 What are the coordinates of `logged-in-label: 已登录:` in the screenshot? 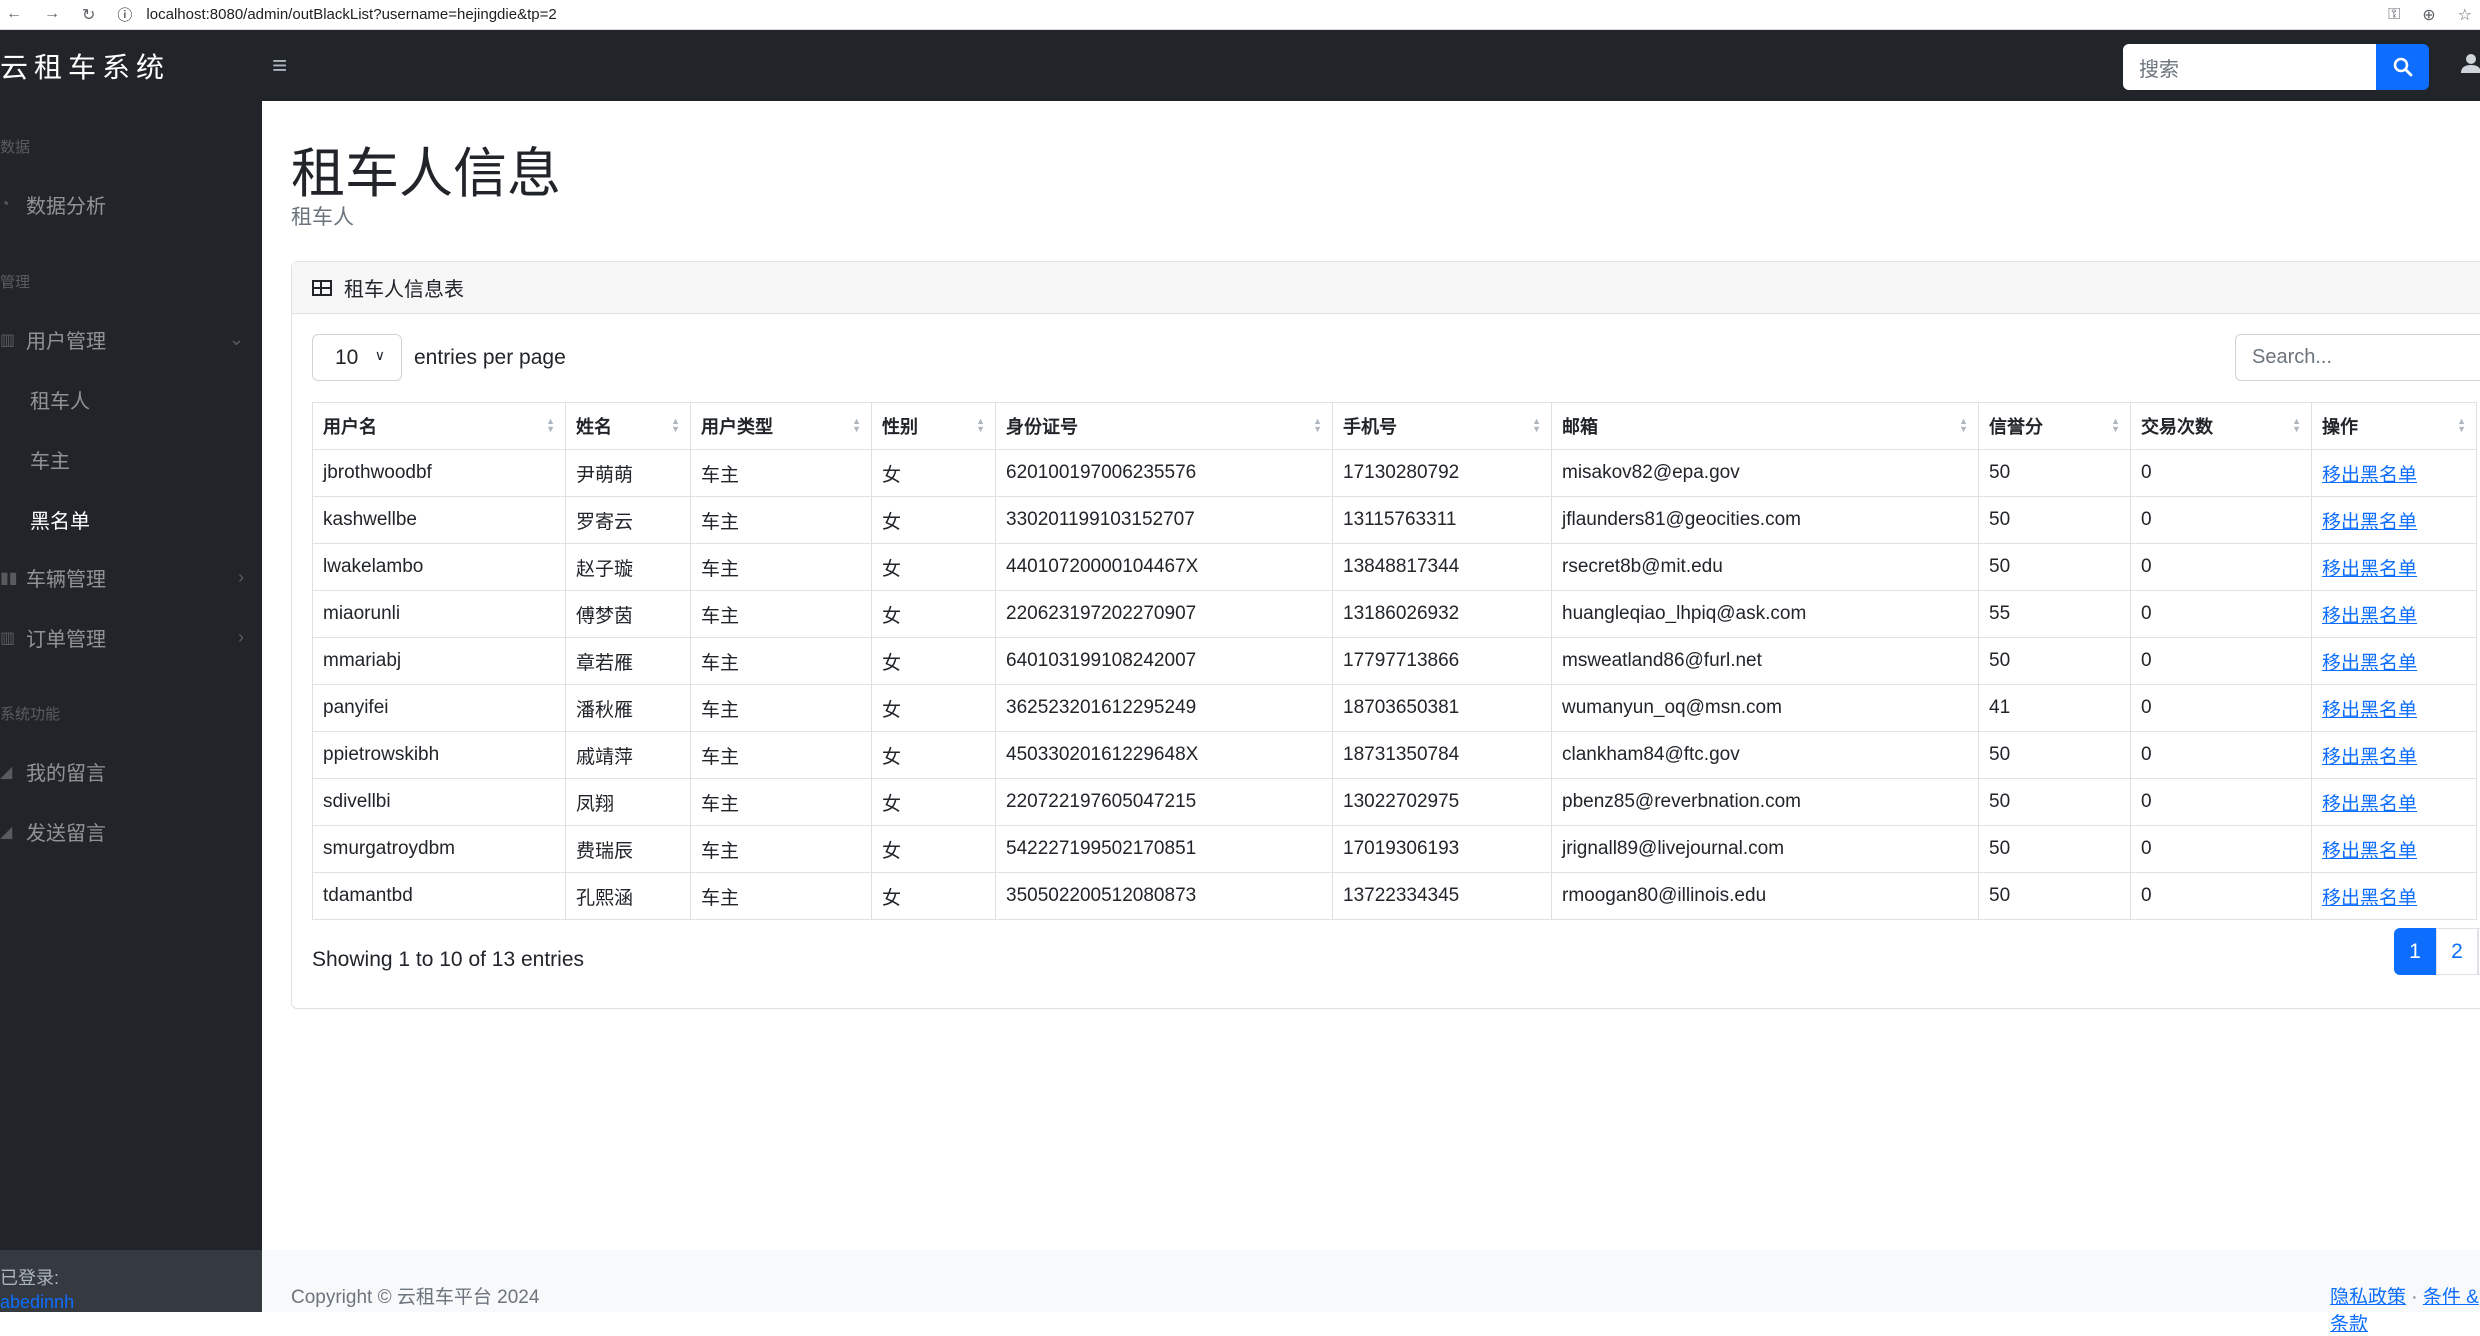 It's located at (30, 1278).